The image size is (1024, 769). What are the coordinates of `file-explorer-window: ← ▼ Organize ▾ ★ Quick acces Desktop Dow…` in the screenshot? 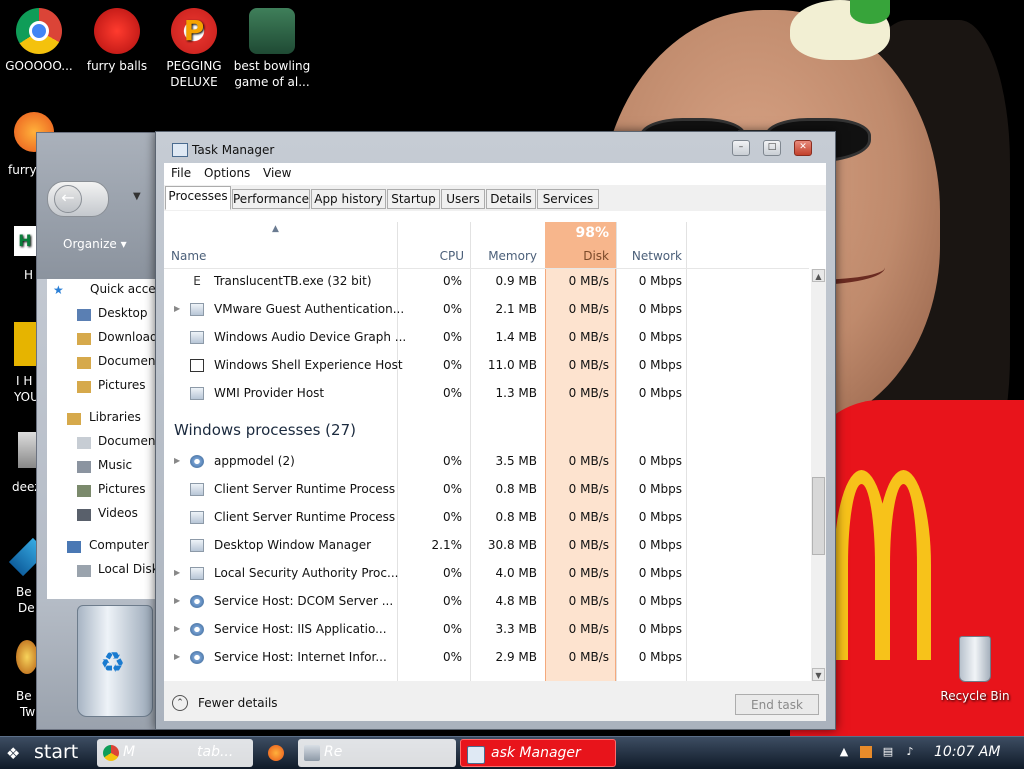 It's located at (102, 431).